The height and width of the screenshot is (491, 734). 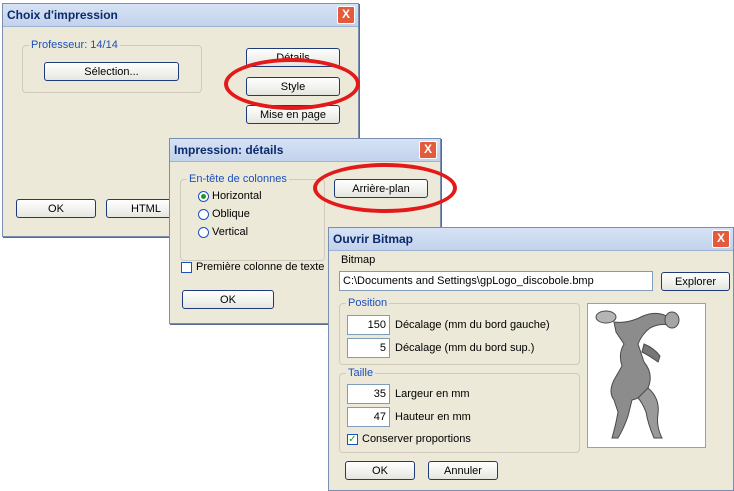 What do you see at coordinates (368, 348) in the screenshot?
I see `decalage-sup-field: 5` at bounding box center [368, 348].